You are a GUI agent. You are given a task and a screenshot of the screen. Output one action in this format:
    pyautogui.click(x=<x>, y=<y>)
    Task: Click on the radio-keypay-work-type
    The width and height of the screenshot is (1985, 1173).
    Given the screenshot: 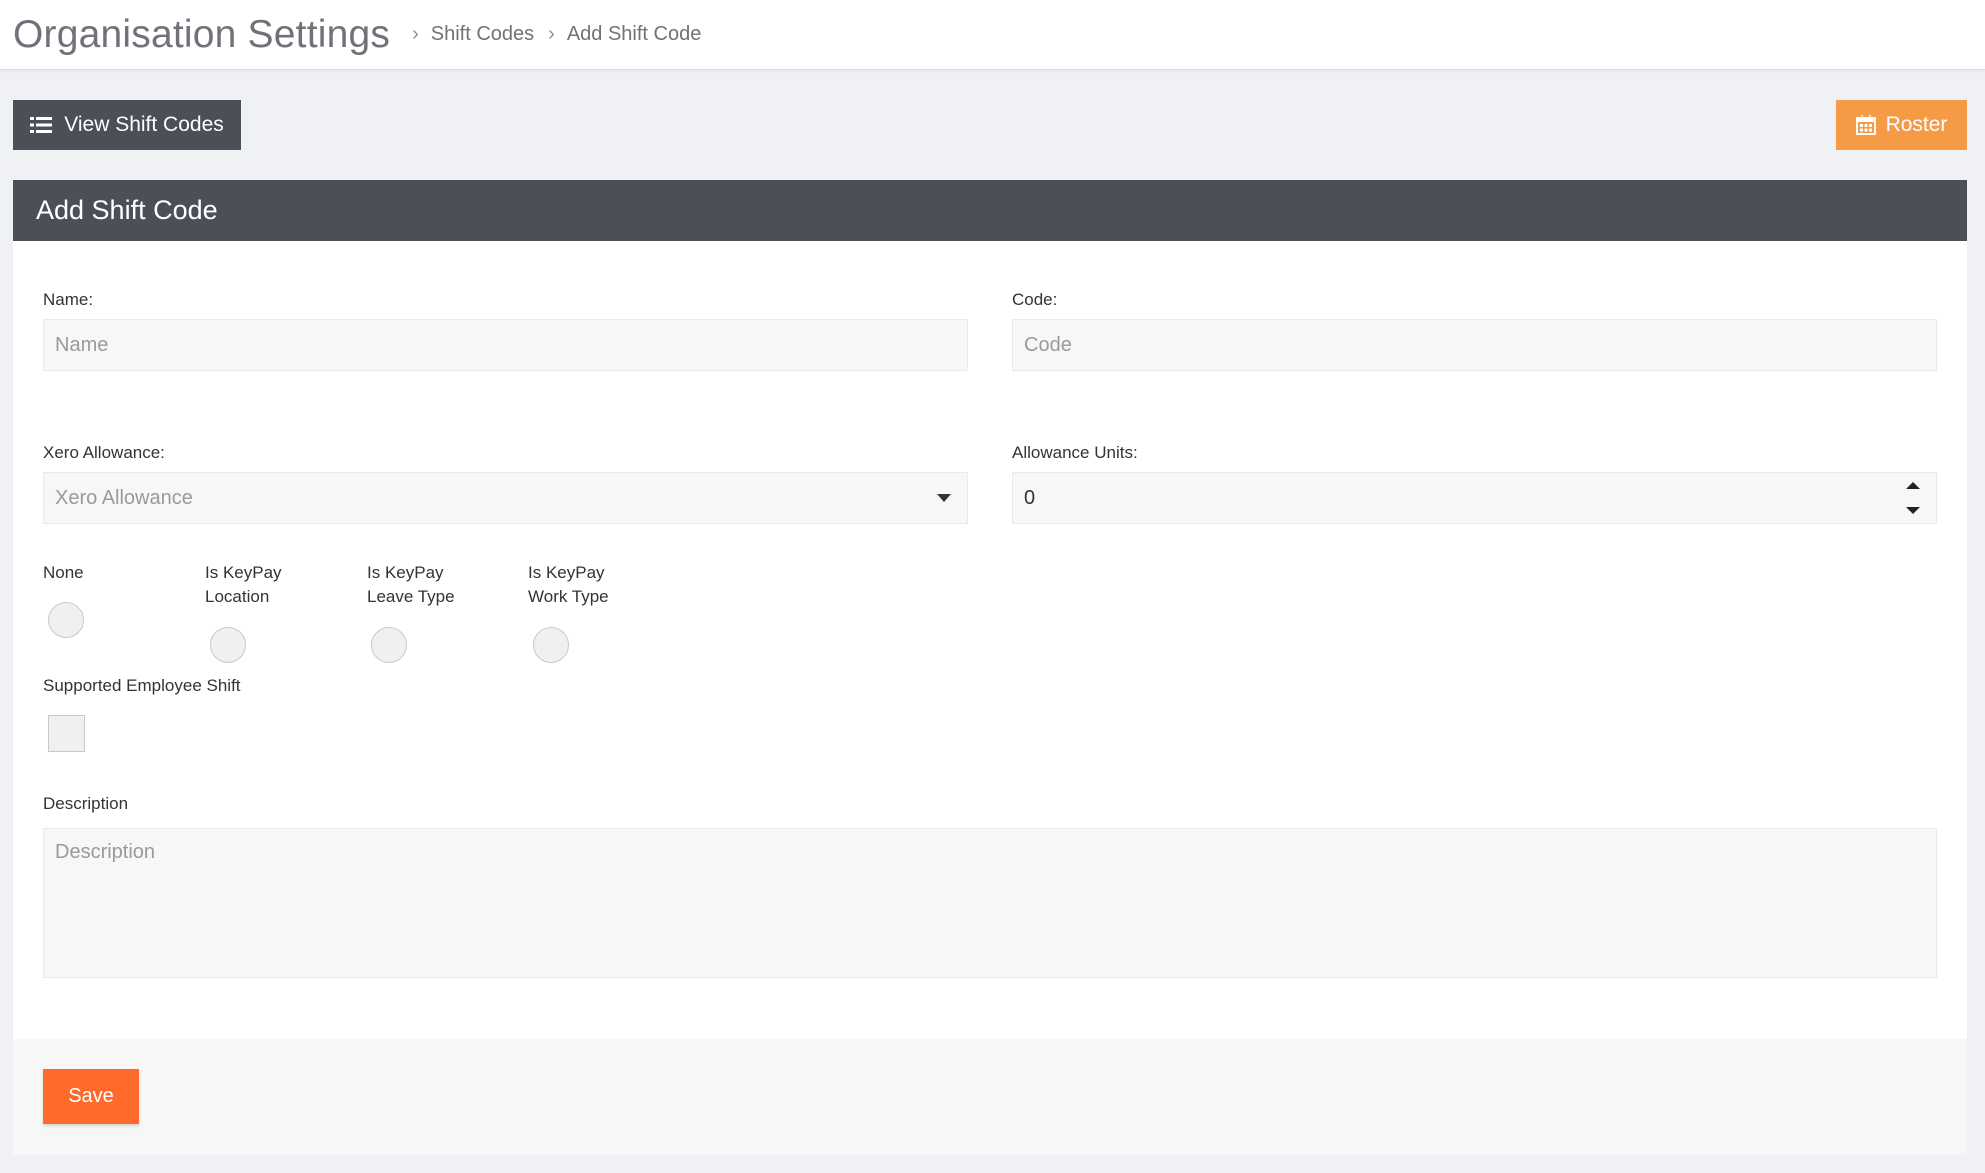 What is the action you would take?
    pyautogui.click(x=551, y=645)
    